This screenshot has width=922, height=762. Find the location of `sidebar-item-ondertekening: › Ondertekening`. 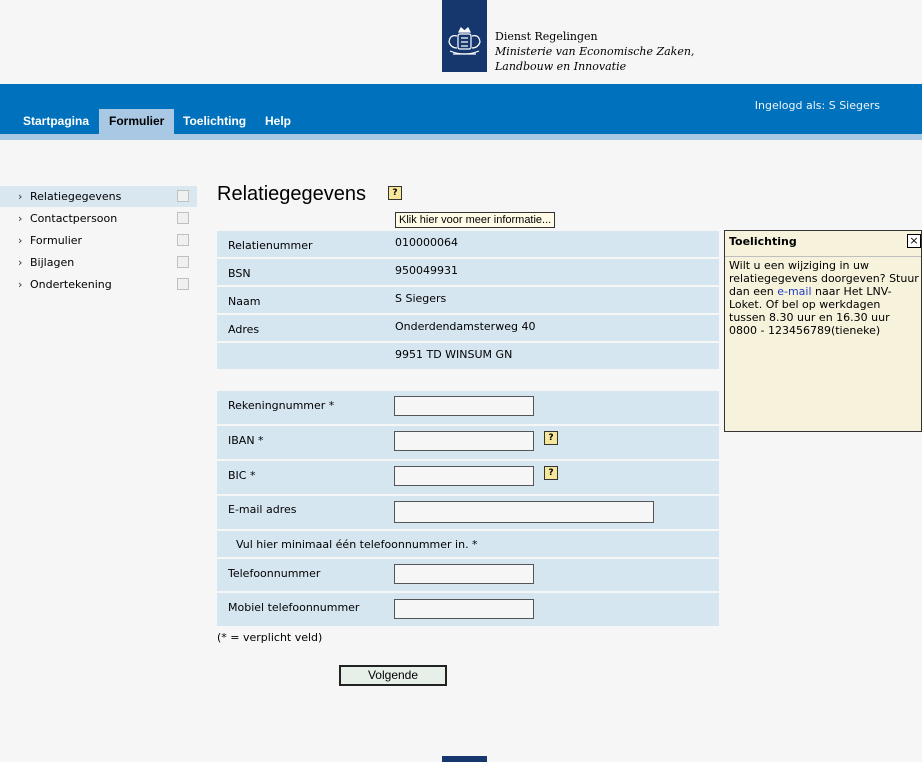

sidebar-item-ondertekening: › Ondertekening is located at coordinates (98, 284).